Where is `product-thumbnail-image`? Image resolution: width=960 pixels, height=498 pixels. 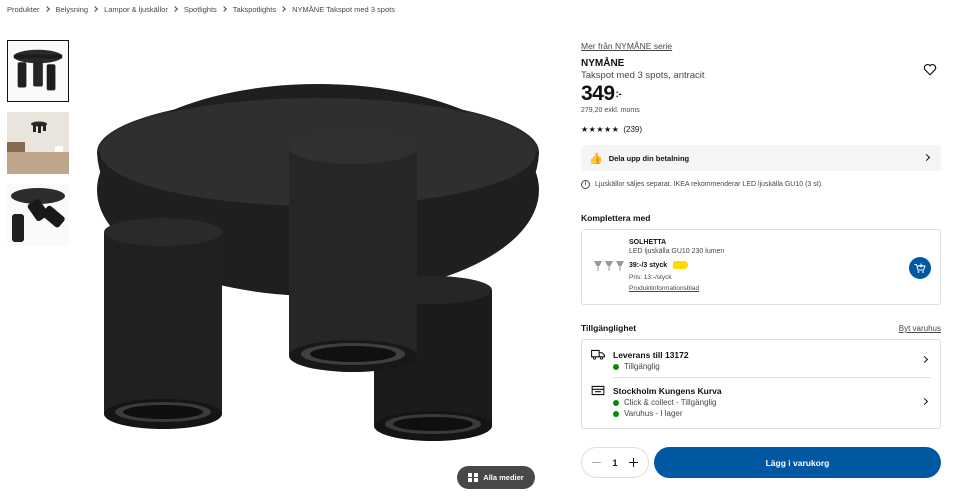
product-thumbnail-image is located at coordinates (38, 71).